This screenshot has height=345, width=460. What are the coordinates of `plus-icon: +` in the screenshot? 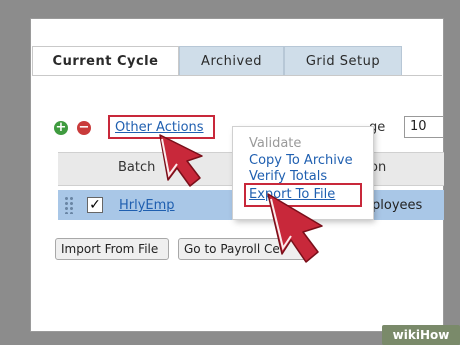 It's located at (61, 127).